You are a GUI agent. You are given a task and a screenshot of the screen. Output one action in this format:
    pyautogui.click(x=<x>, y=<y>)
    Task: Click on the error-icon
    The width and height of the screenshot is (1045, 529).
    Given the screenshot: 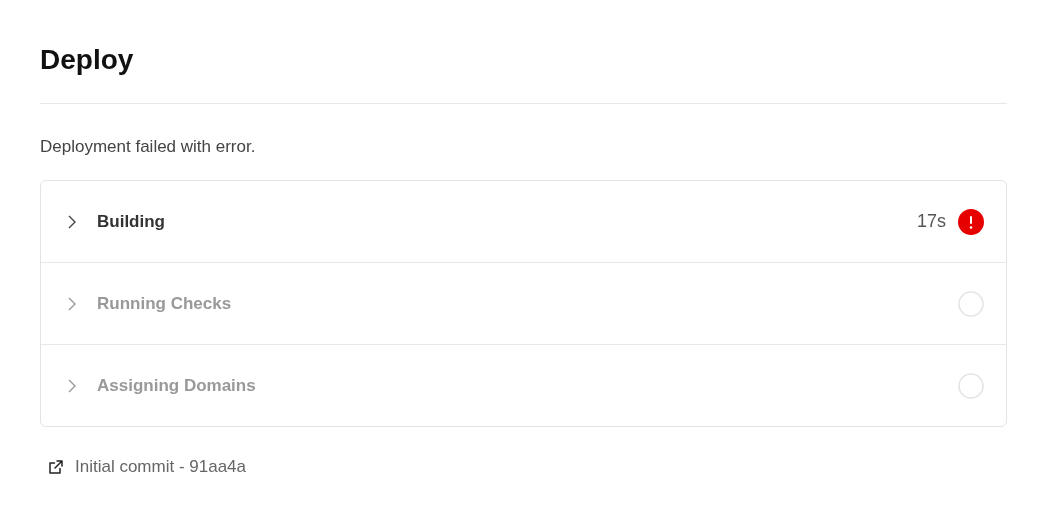 What is the action you would take?
    pyautogui.click(x=971, y=221)
    